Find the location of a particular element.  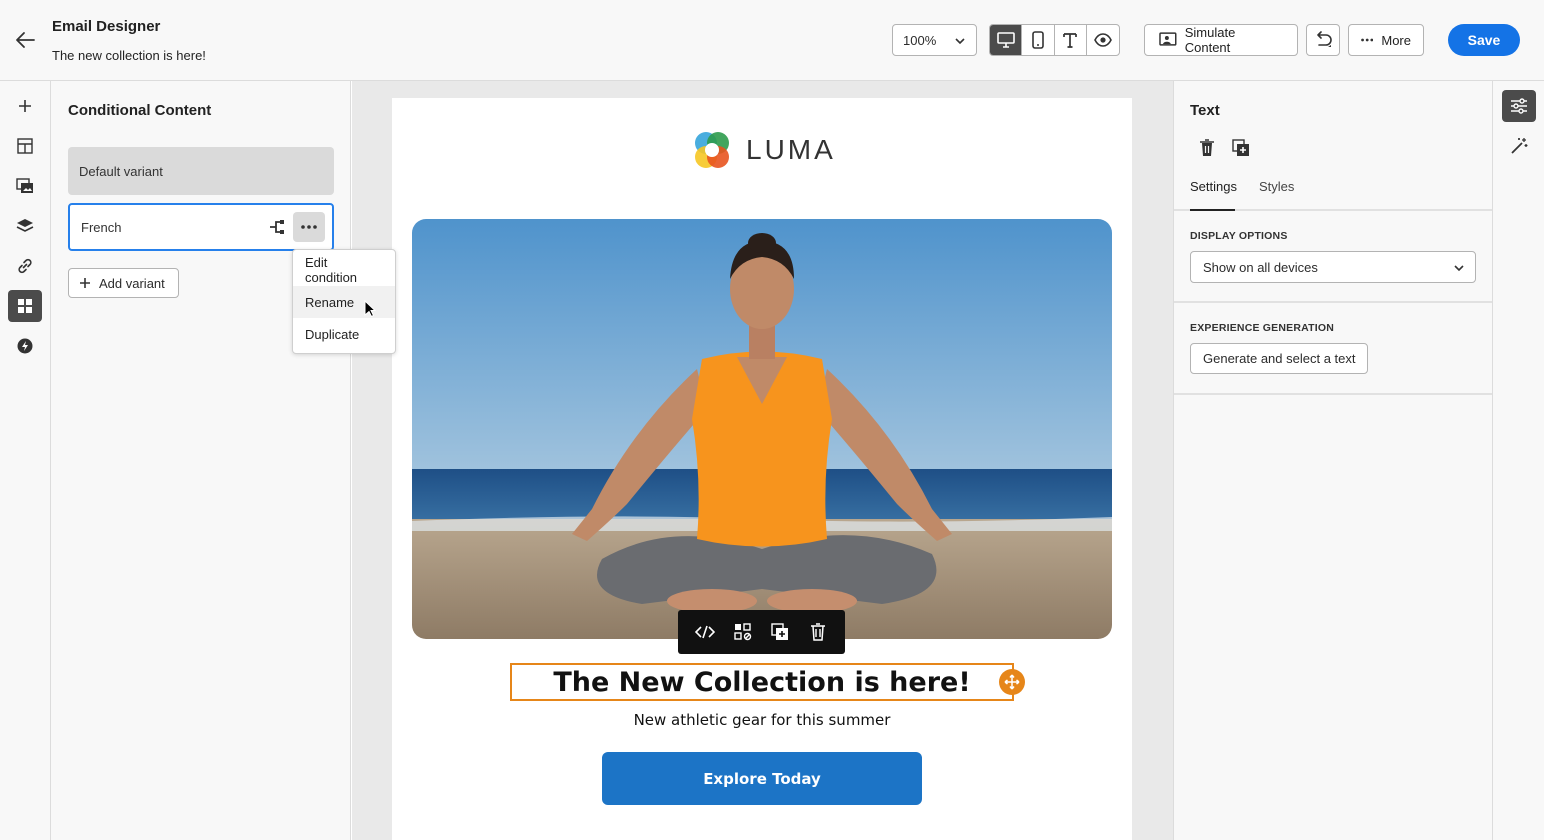

conditional-icon is located at coordinates (743, 632).